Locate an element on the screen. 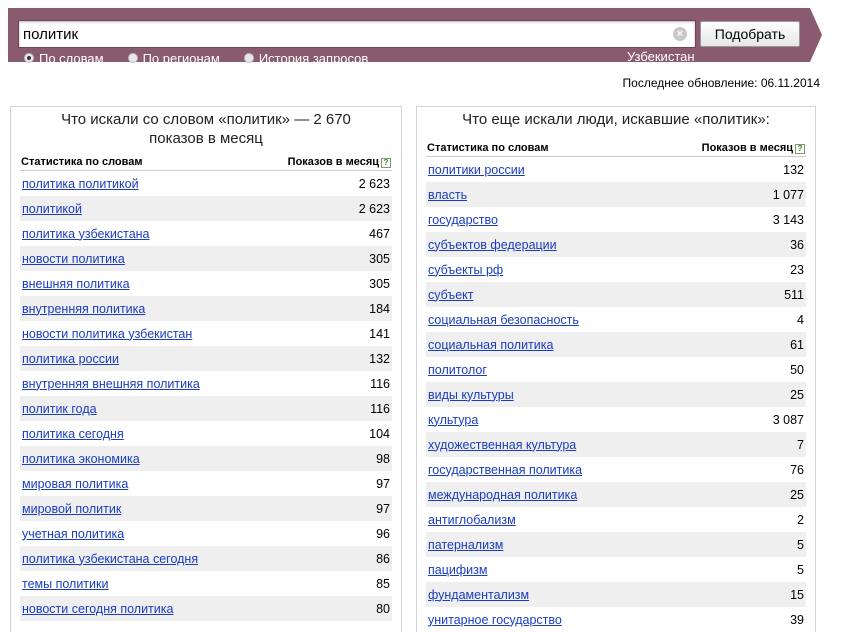 This screenshot has height=632, width=841. query-link: политикой is located at coordinates (52, 209).